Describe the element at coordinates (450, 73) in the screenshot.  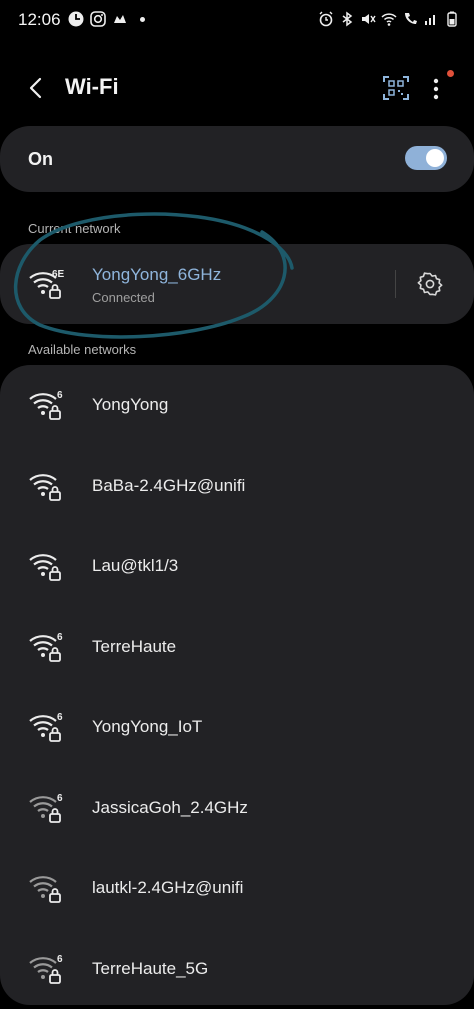
I see `menu-badge` at that location.